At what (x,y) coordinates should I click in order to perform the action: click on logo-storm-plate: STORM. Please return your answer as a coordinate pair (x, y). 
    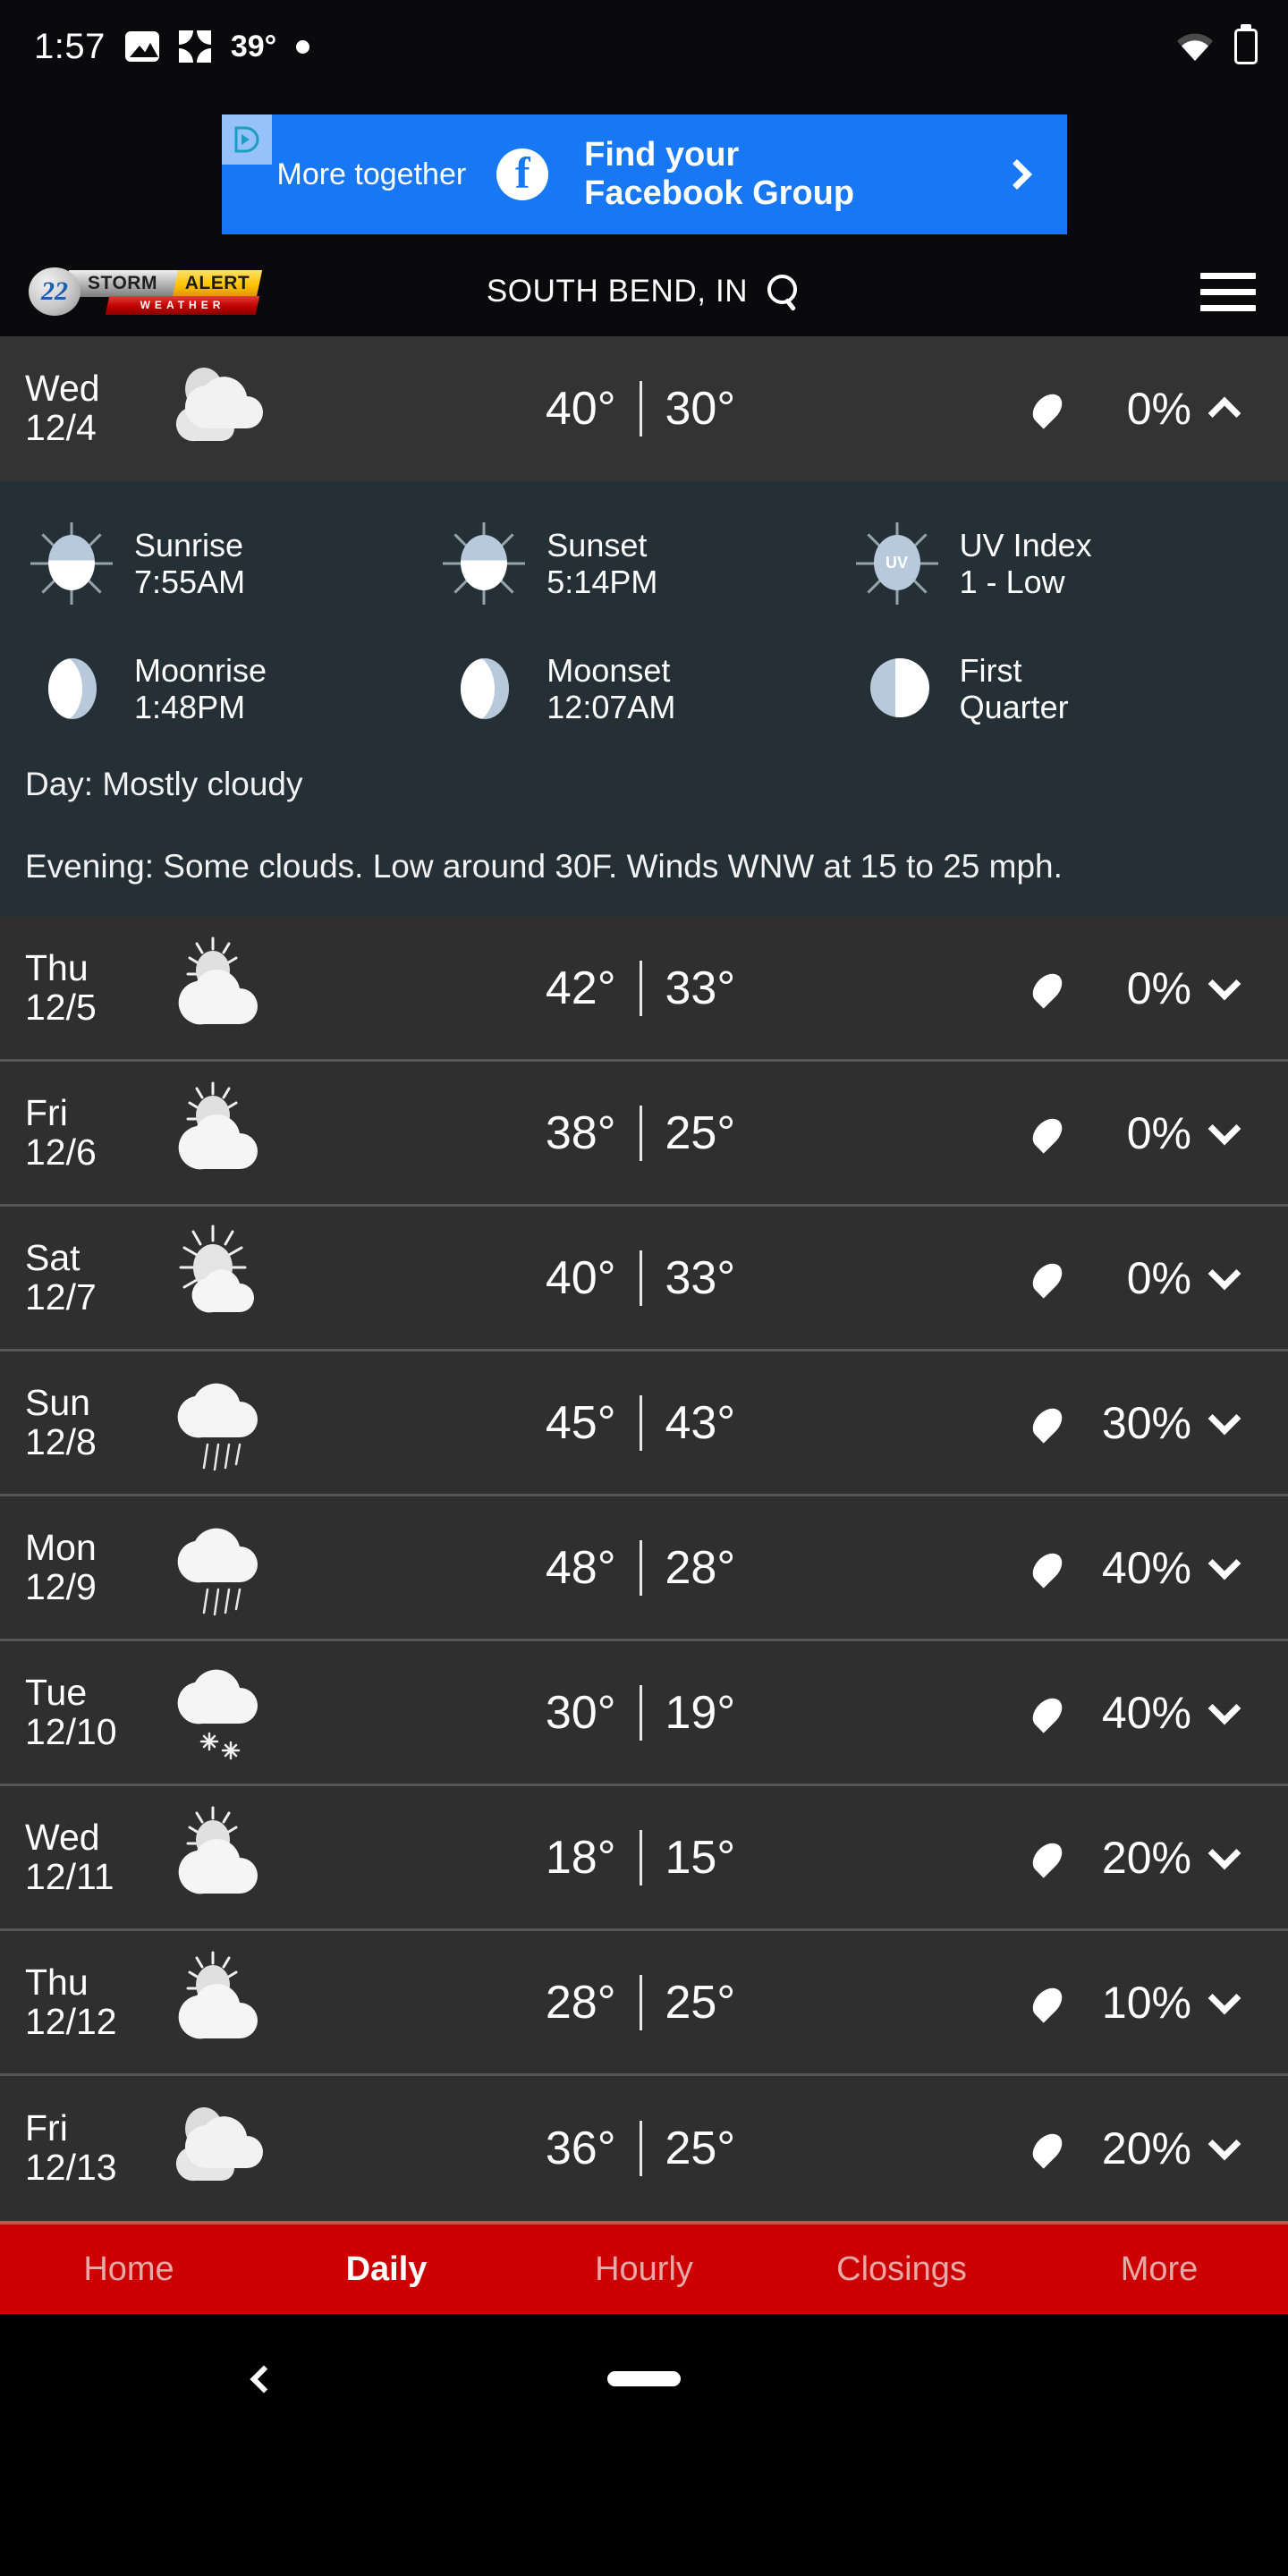
    Looking at the image, I should click on (122, 283).